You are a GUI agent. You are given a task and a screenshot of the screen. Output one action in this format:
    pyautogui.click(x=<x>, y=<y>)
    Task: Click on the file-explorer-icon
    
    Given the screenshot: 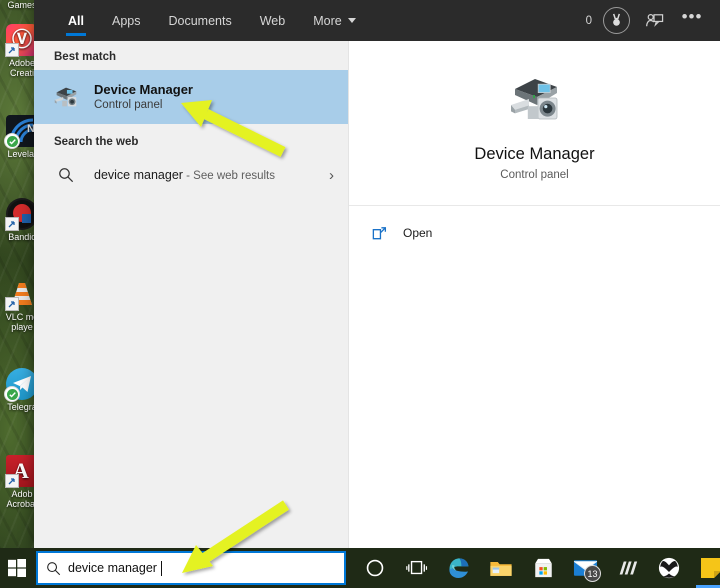 What is the action you would take?
    pyautogui.click(x=501, y=568)
    